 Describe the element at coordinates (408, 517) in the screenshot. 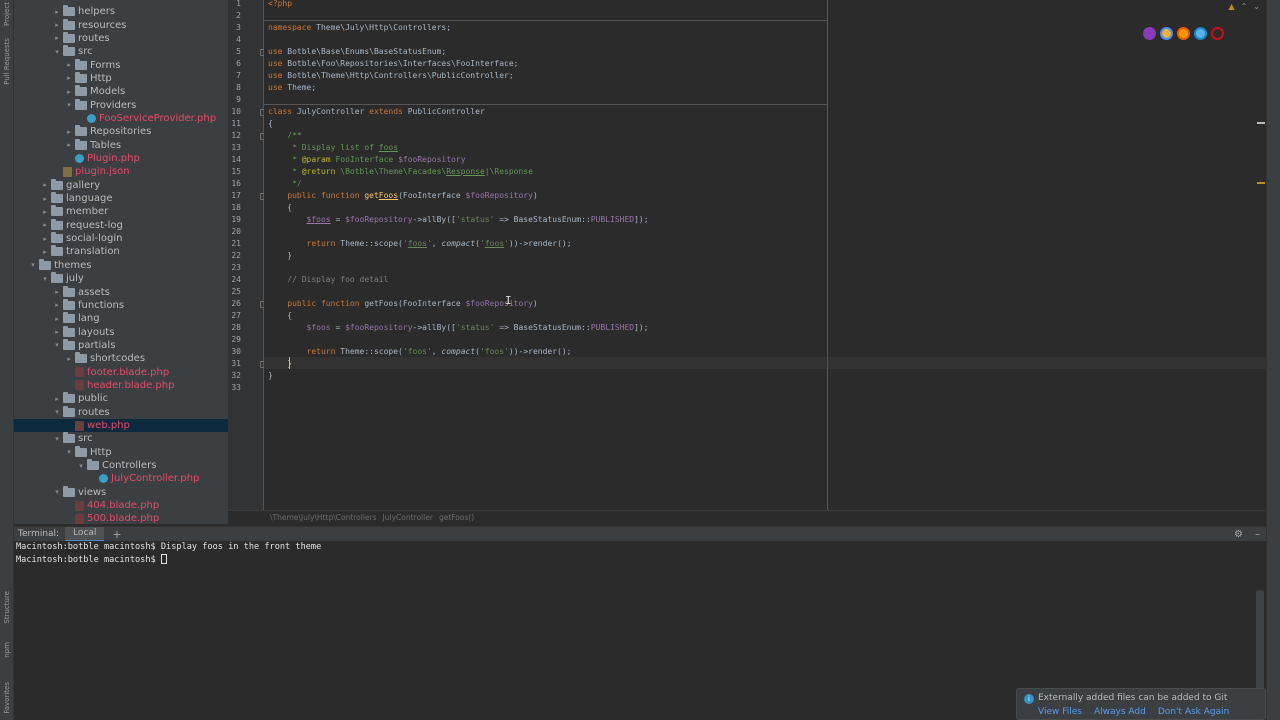

I see `breadcrumb-class: JulyController` at that location.